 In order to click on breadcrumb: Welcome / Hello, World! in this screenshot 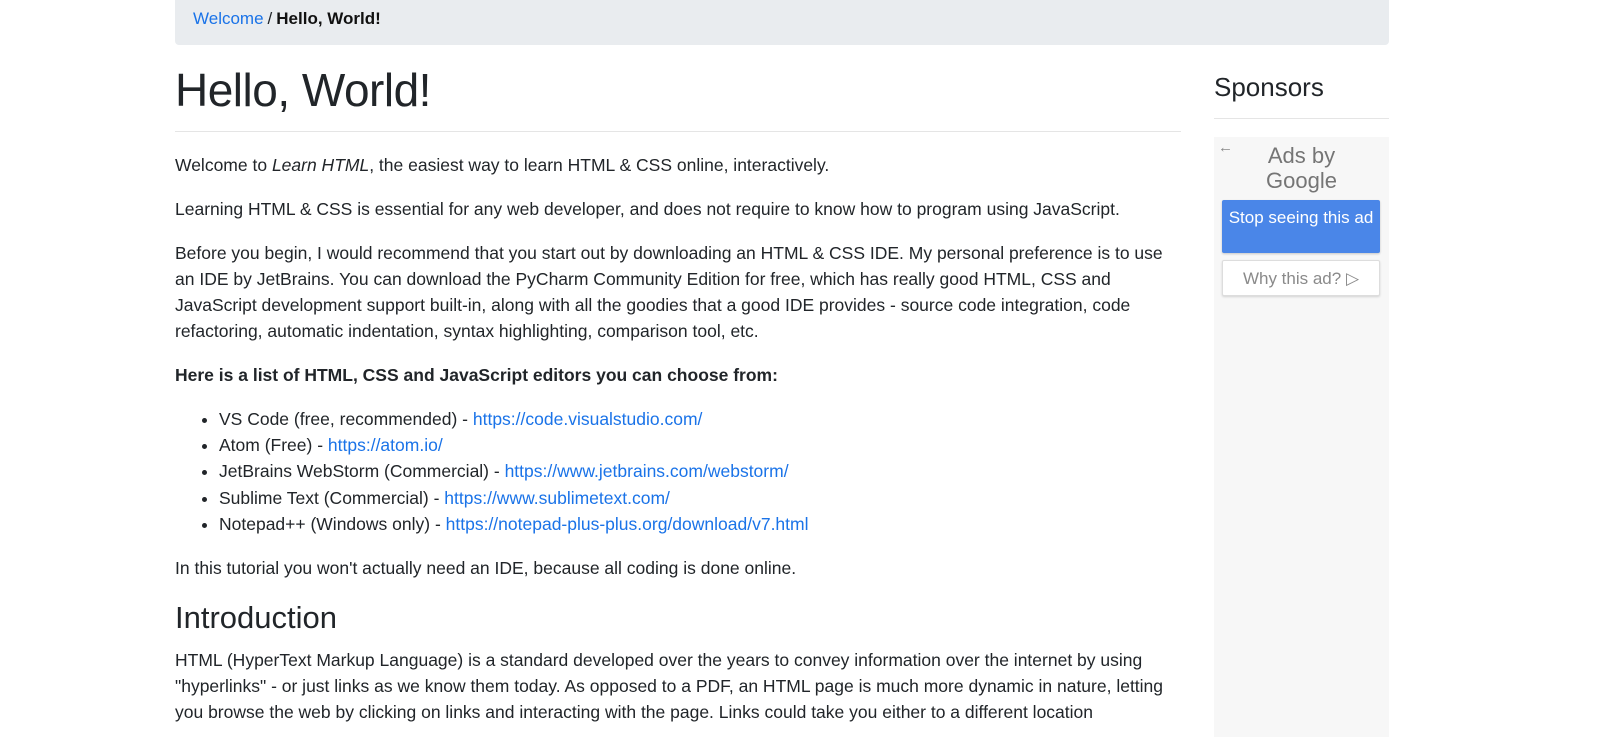, I will do `click(782, 22)`.